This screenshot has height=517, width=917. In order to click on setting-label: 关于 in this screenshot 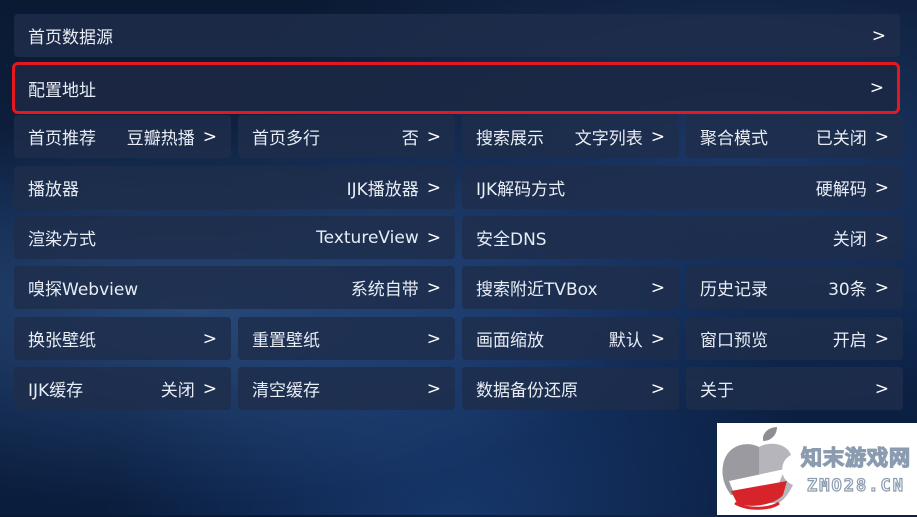, I will do `click(717, 391)`.